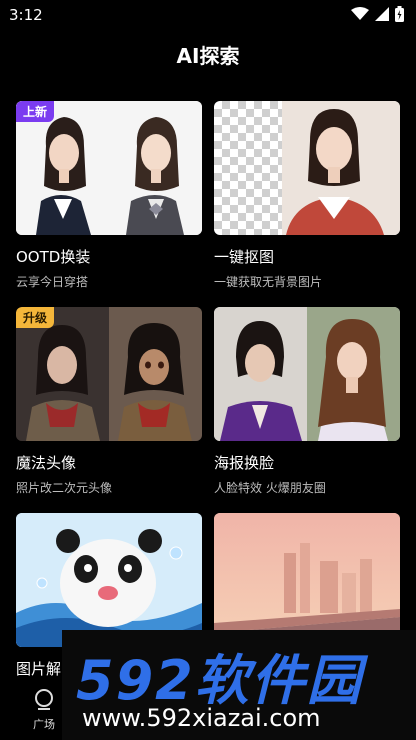 Image resolution: width=416 pixels, height=740 pixels. What do you see at coordinates (35, 111) in the screenshot?
I see `new-badge: 上新` at bounding box center [35, 111].